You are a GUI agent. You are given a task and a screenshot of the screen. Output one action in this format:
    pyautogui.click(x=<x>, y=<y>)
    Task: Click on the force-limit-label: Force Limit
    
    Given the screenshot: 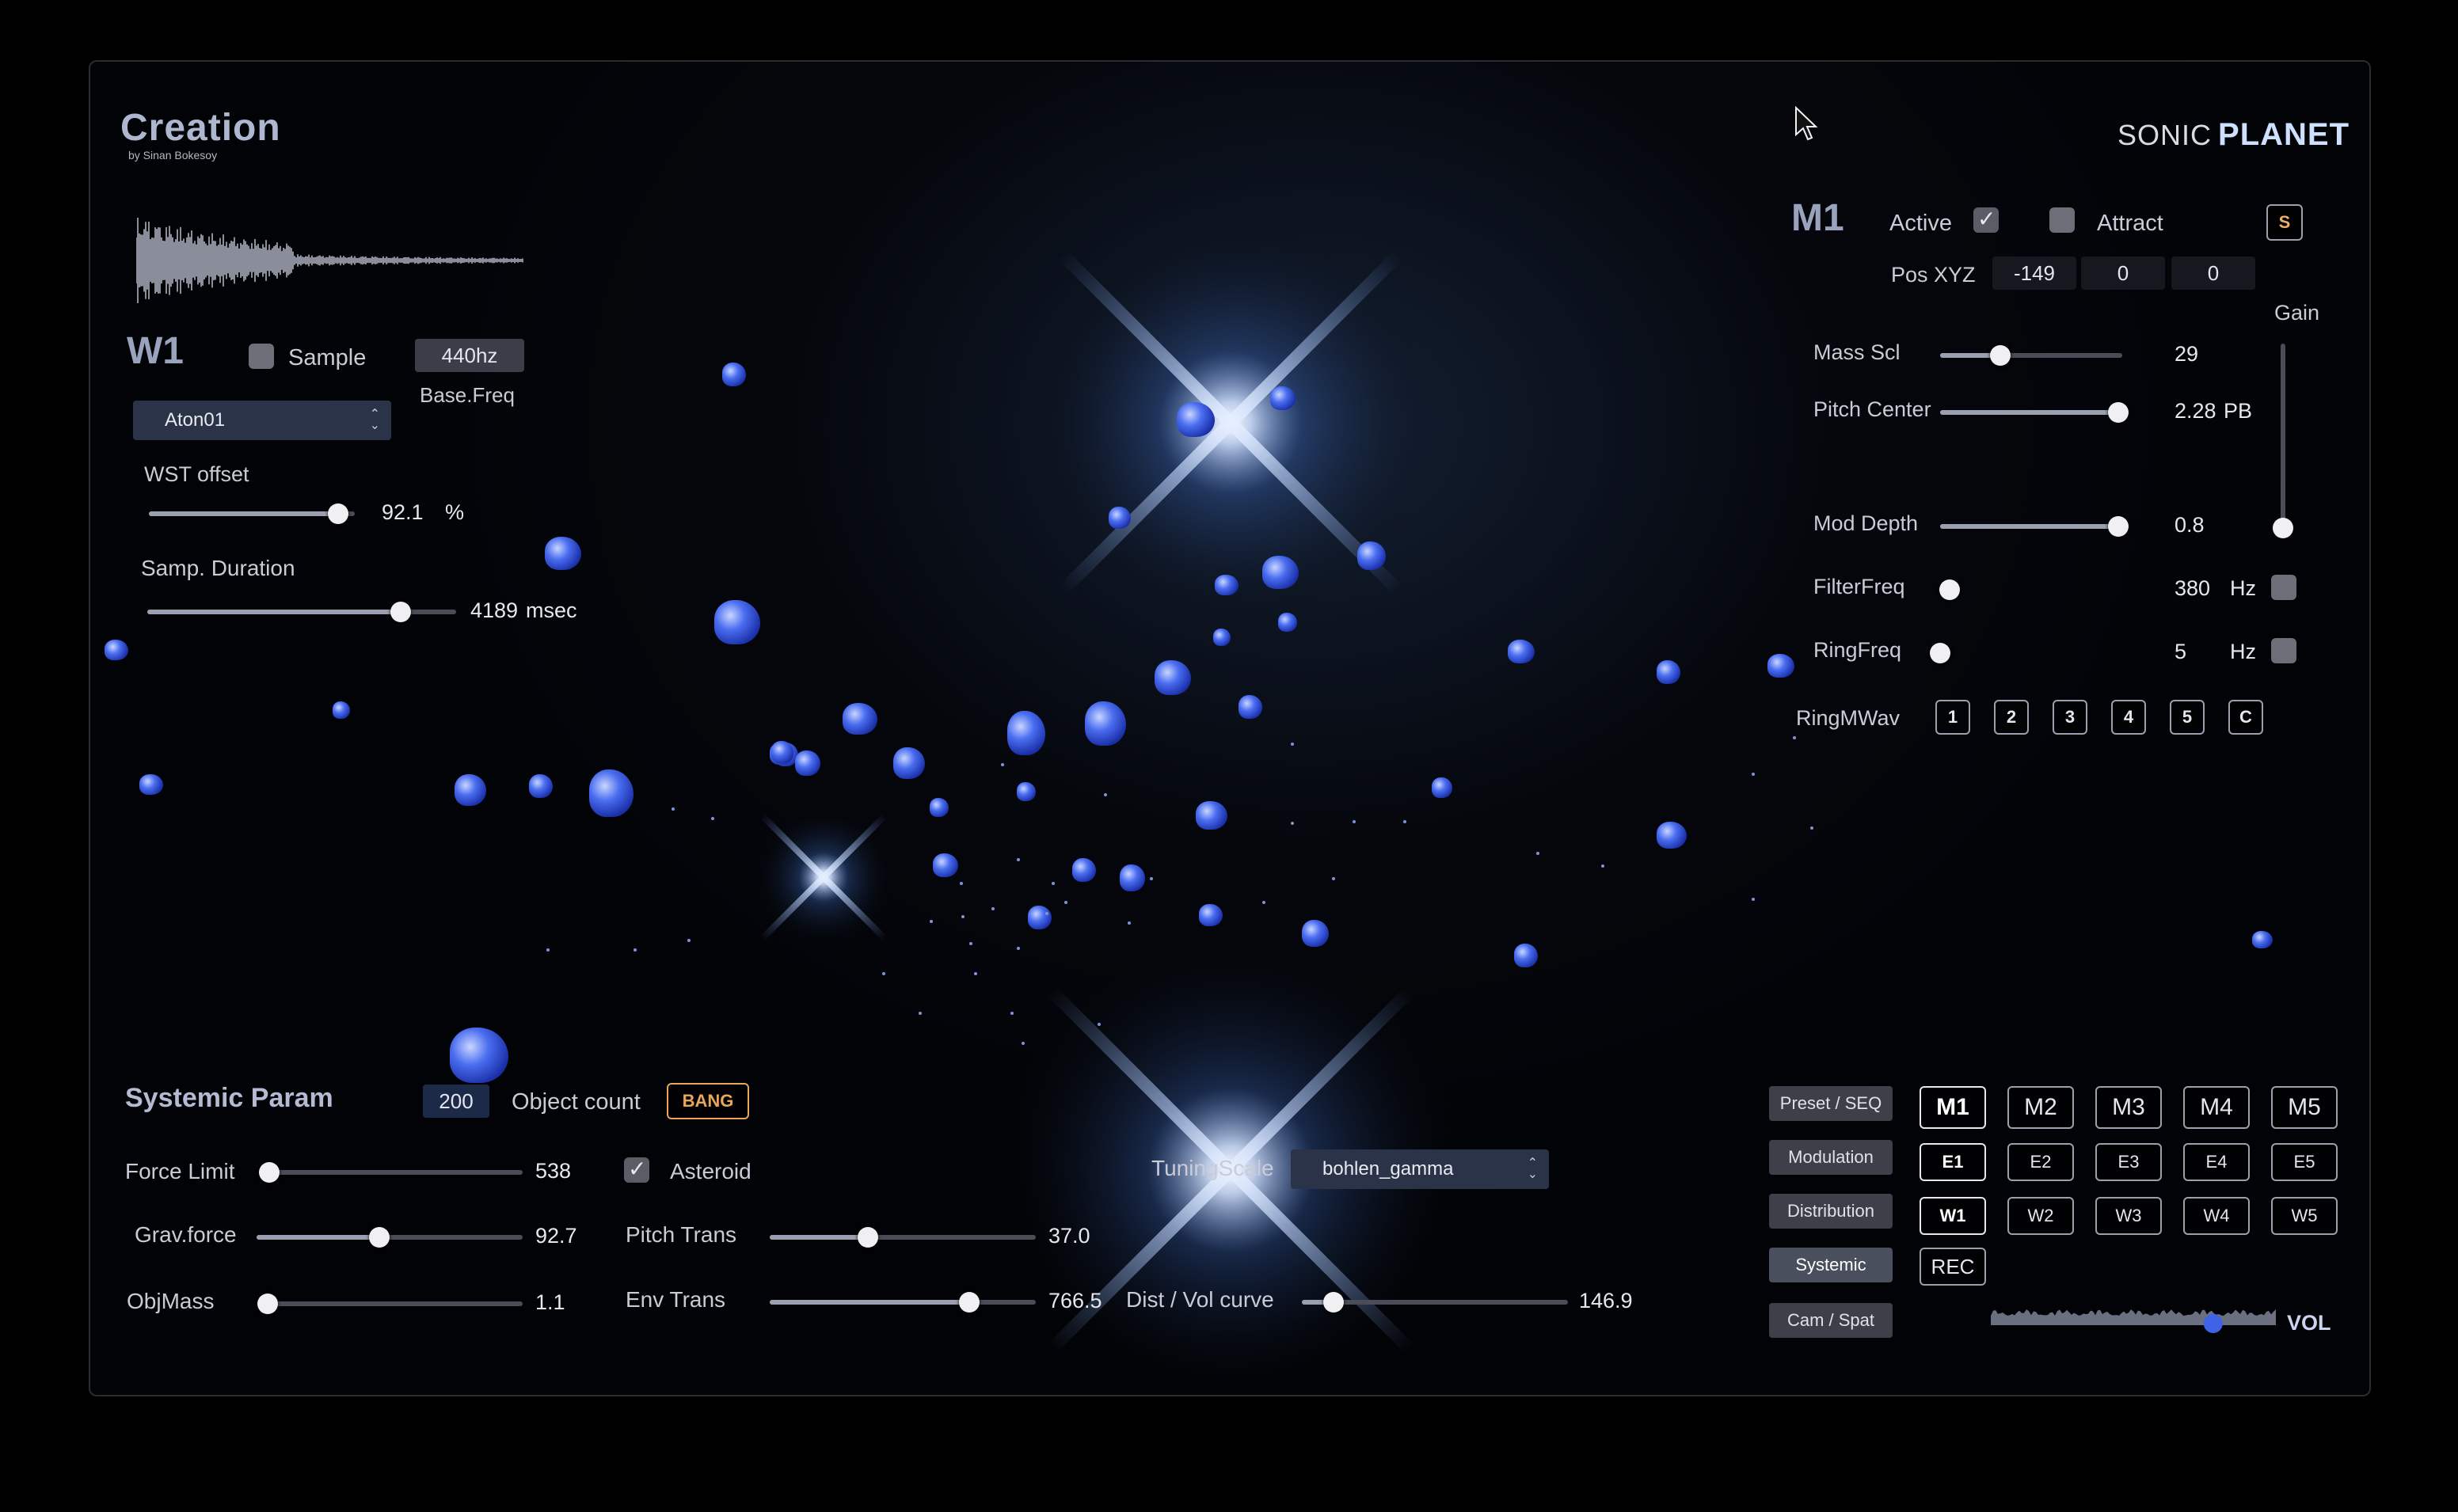 What is the action you would take?
    pyautogui.click(x=180, y=1171)
    